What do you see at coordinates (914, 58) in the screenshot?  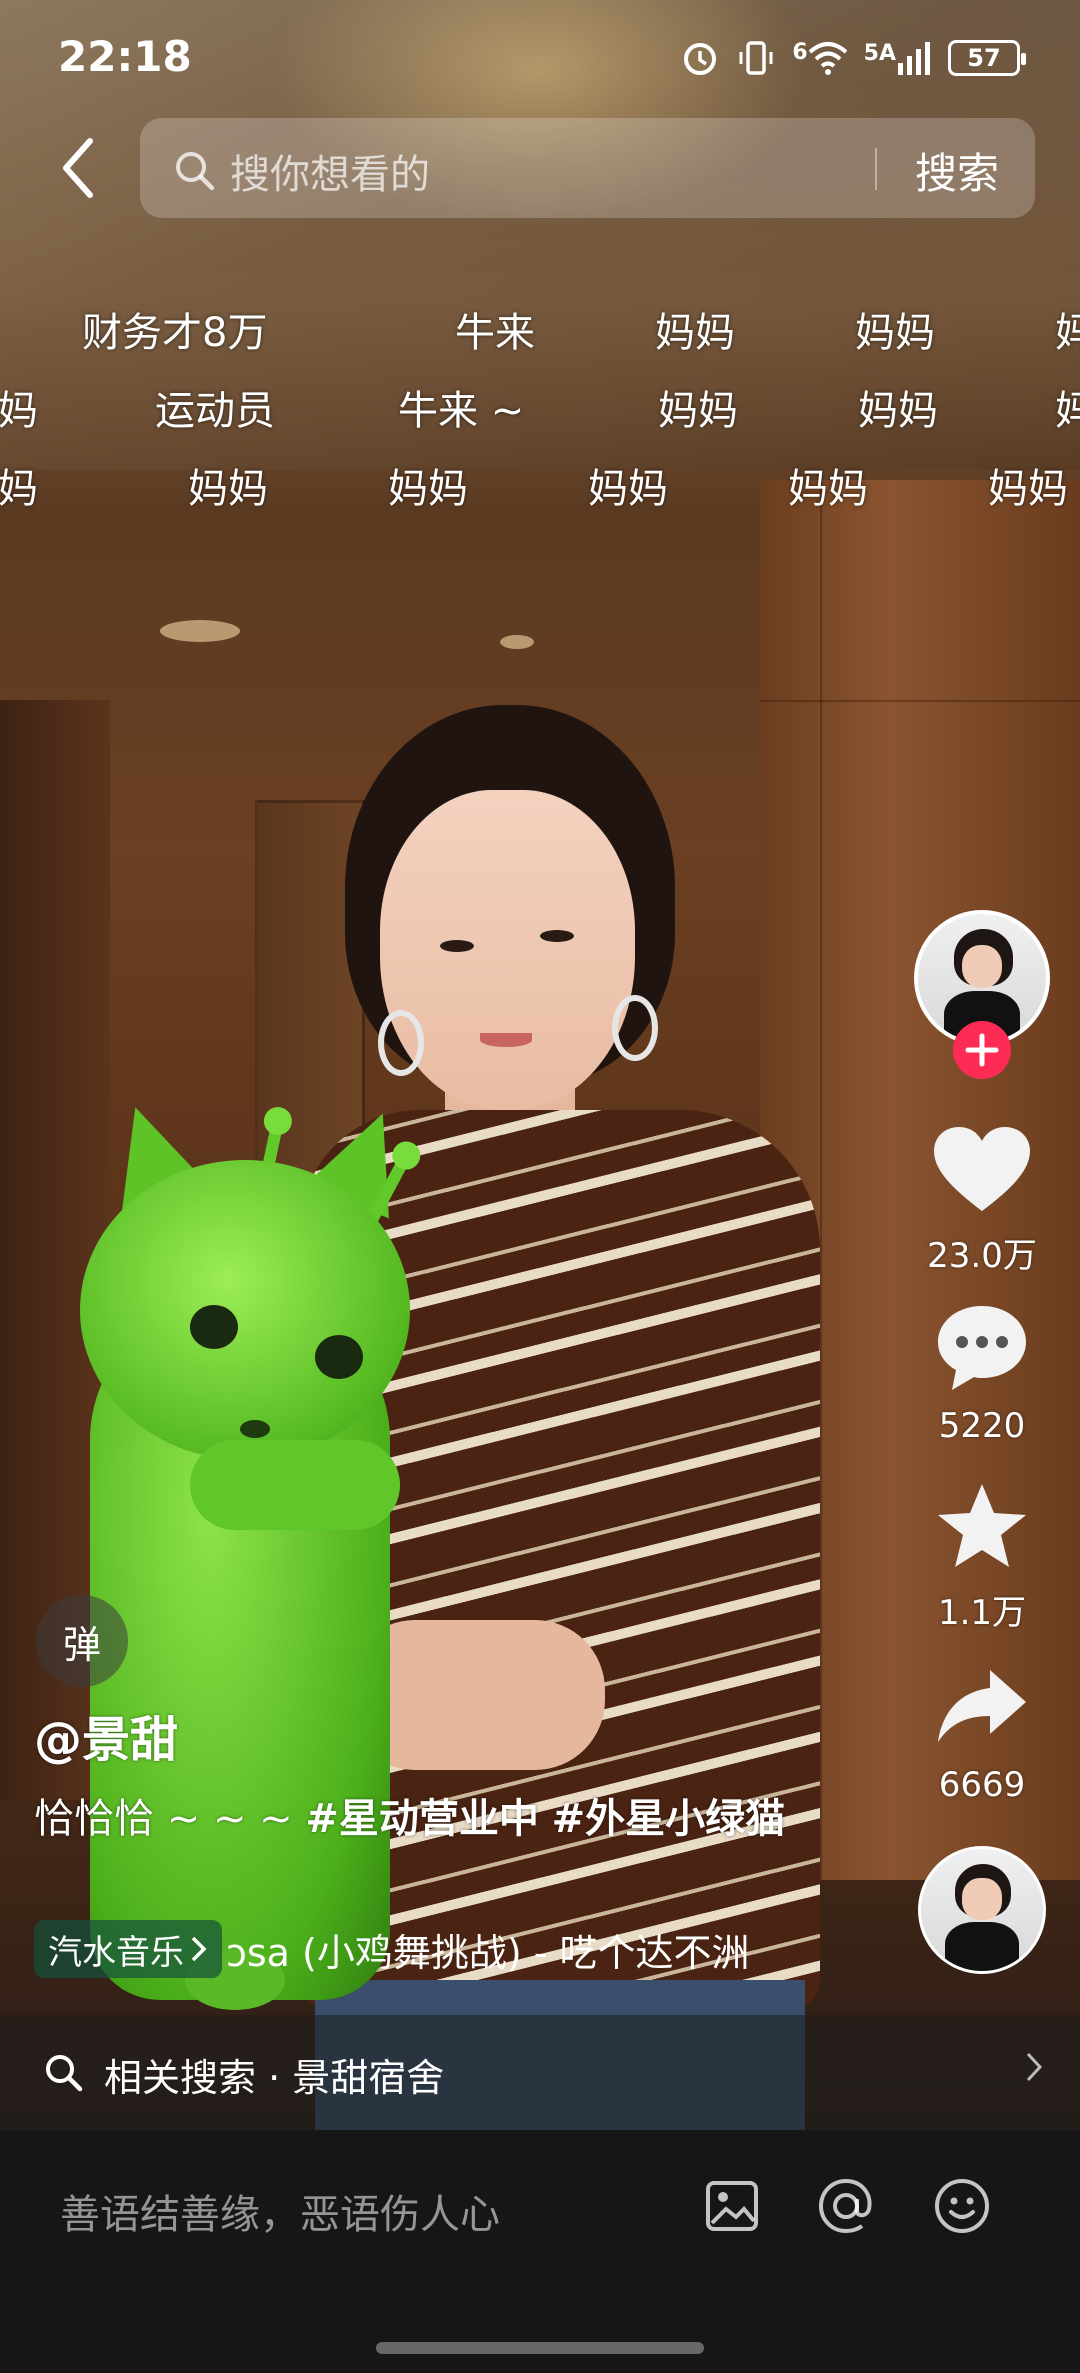 I see `signal-icon` at bounding box center [914, 58].